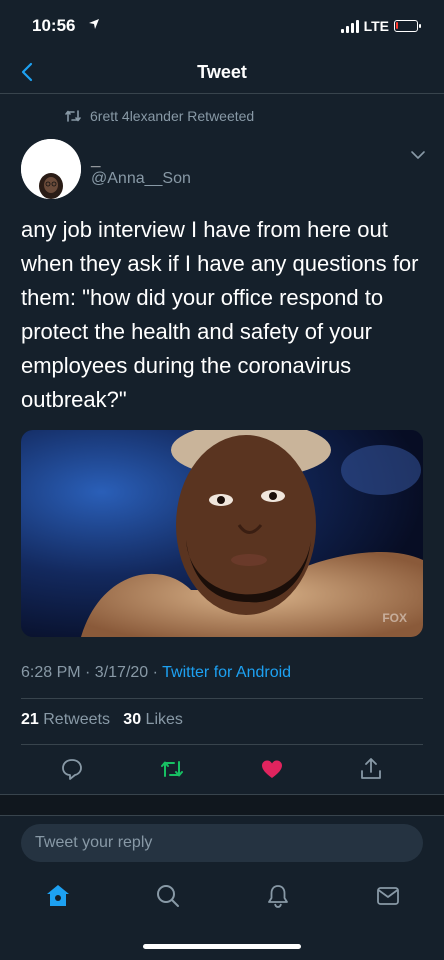 The height and width of the screenshot is (960, 444). What do you see at coordinates (92, 672) in the screenshot?
I see `tweet-timestamp: 6:28 PM · 3/17/20 ·` at bounding box center [92, 672].